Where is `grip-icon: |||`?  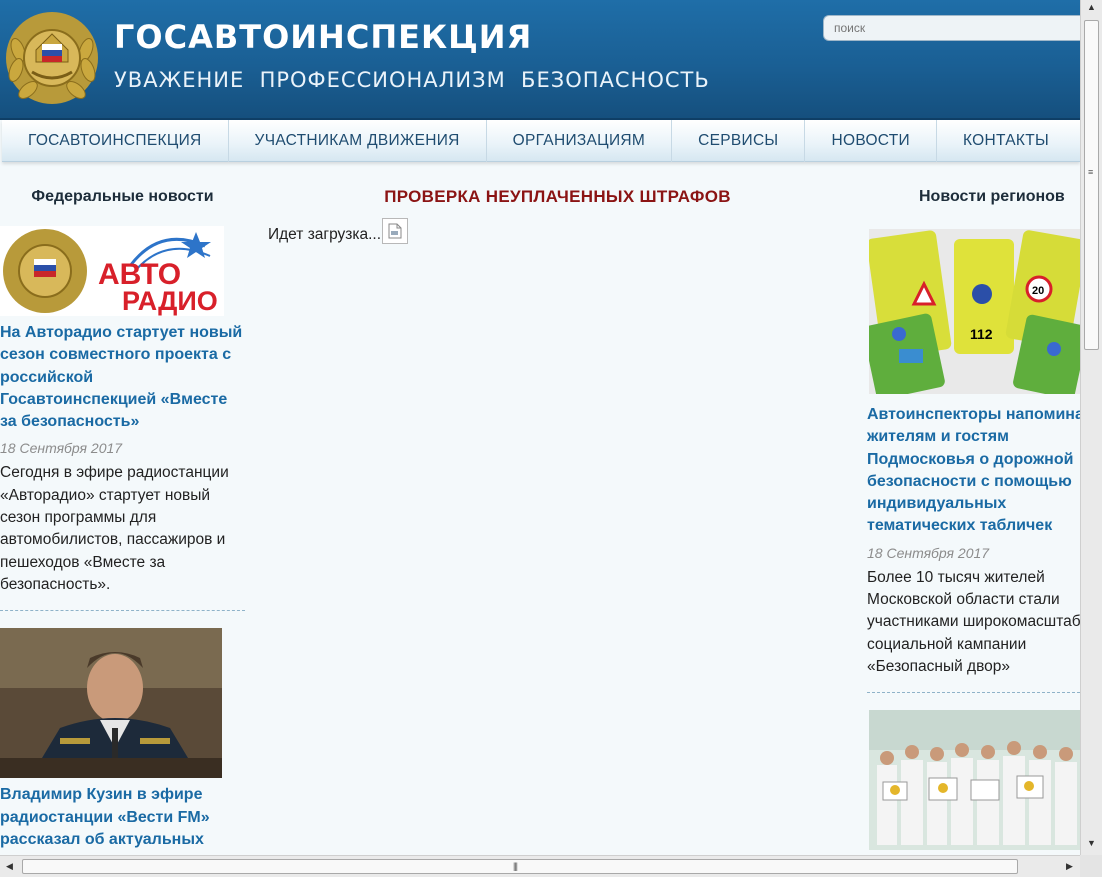
grip-icon: ||| is located at coordinates (515, 866).